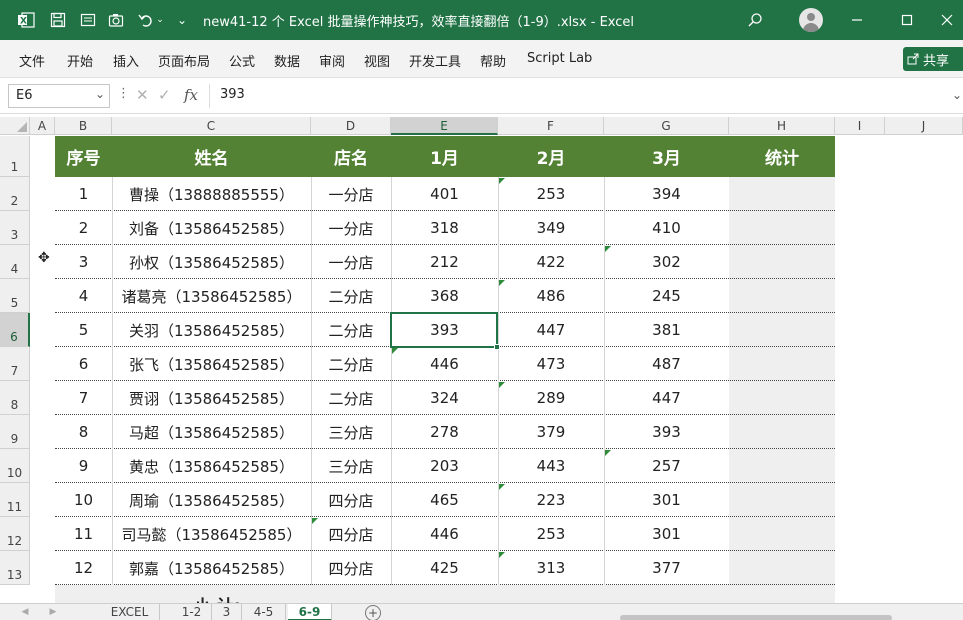 The height and width of the screenshot is (620, 963). Describe the element at coordinates (947, 20) in the screenshot. I see `close-icon` at that location.